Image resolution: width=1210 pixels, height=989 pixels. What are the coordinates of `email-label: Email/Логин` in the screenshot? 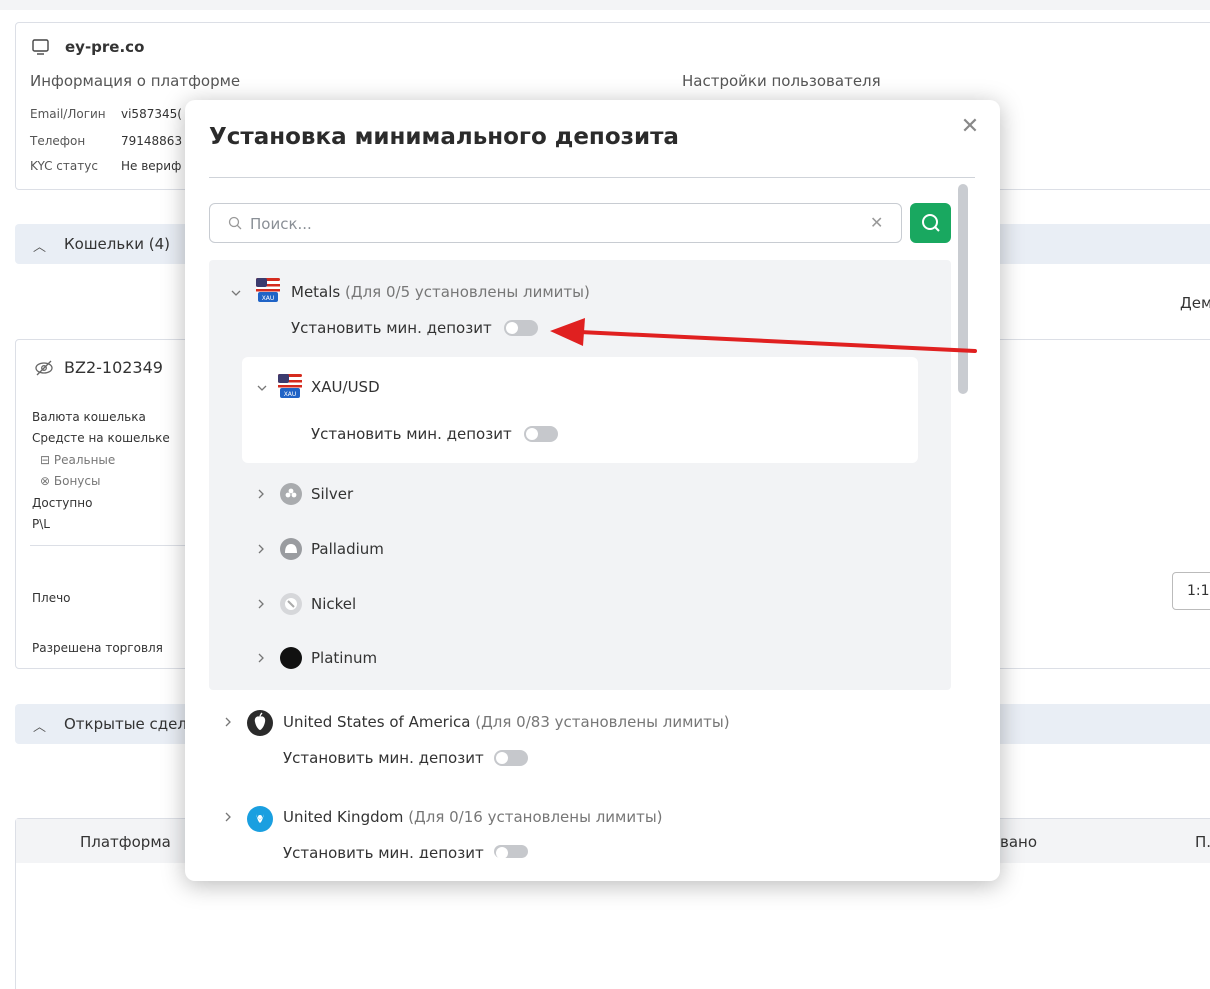 It's located at (68, 114).